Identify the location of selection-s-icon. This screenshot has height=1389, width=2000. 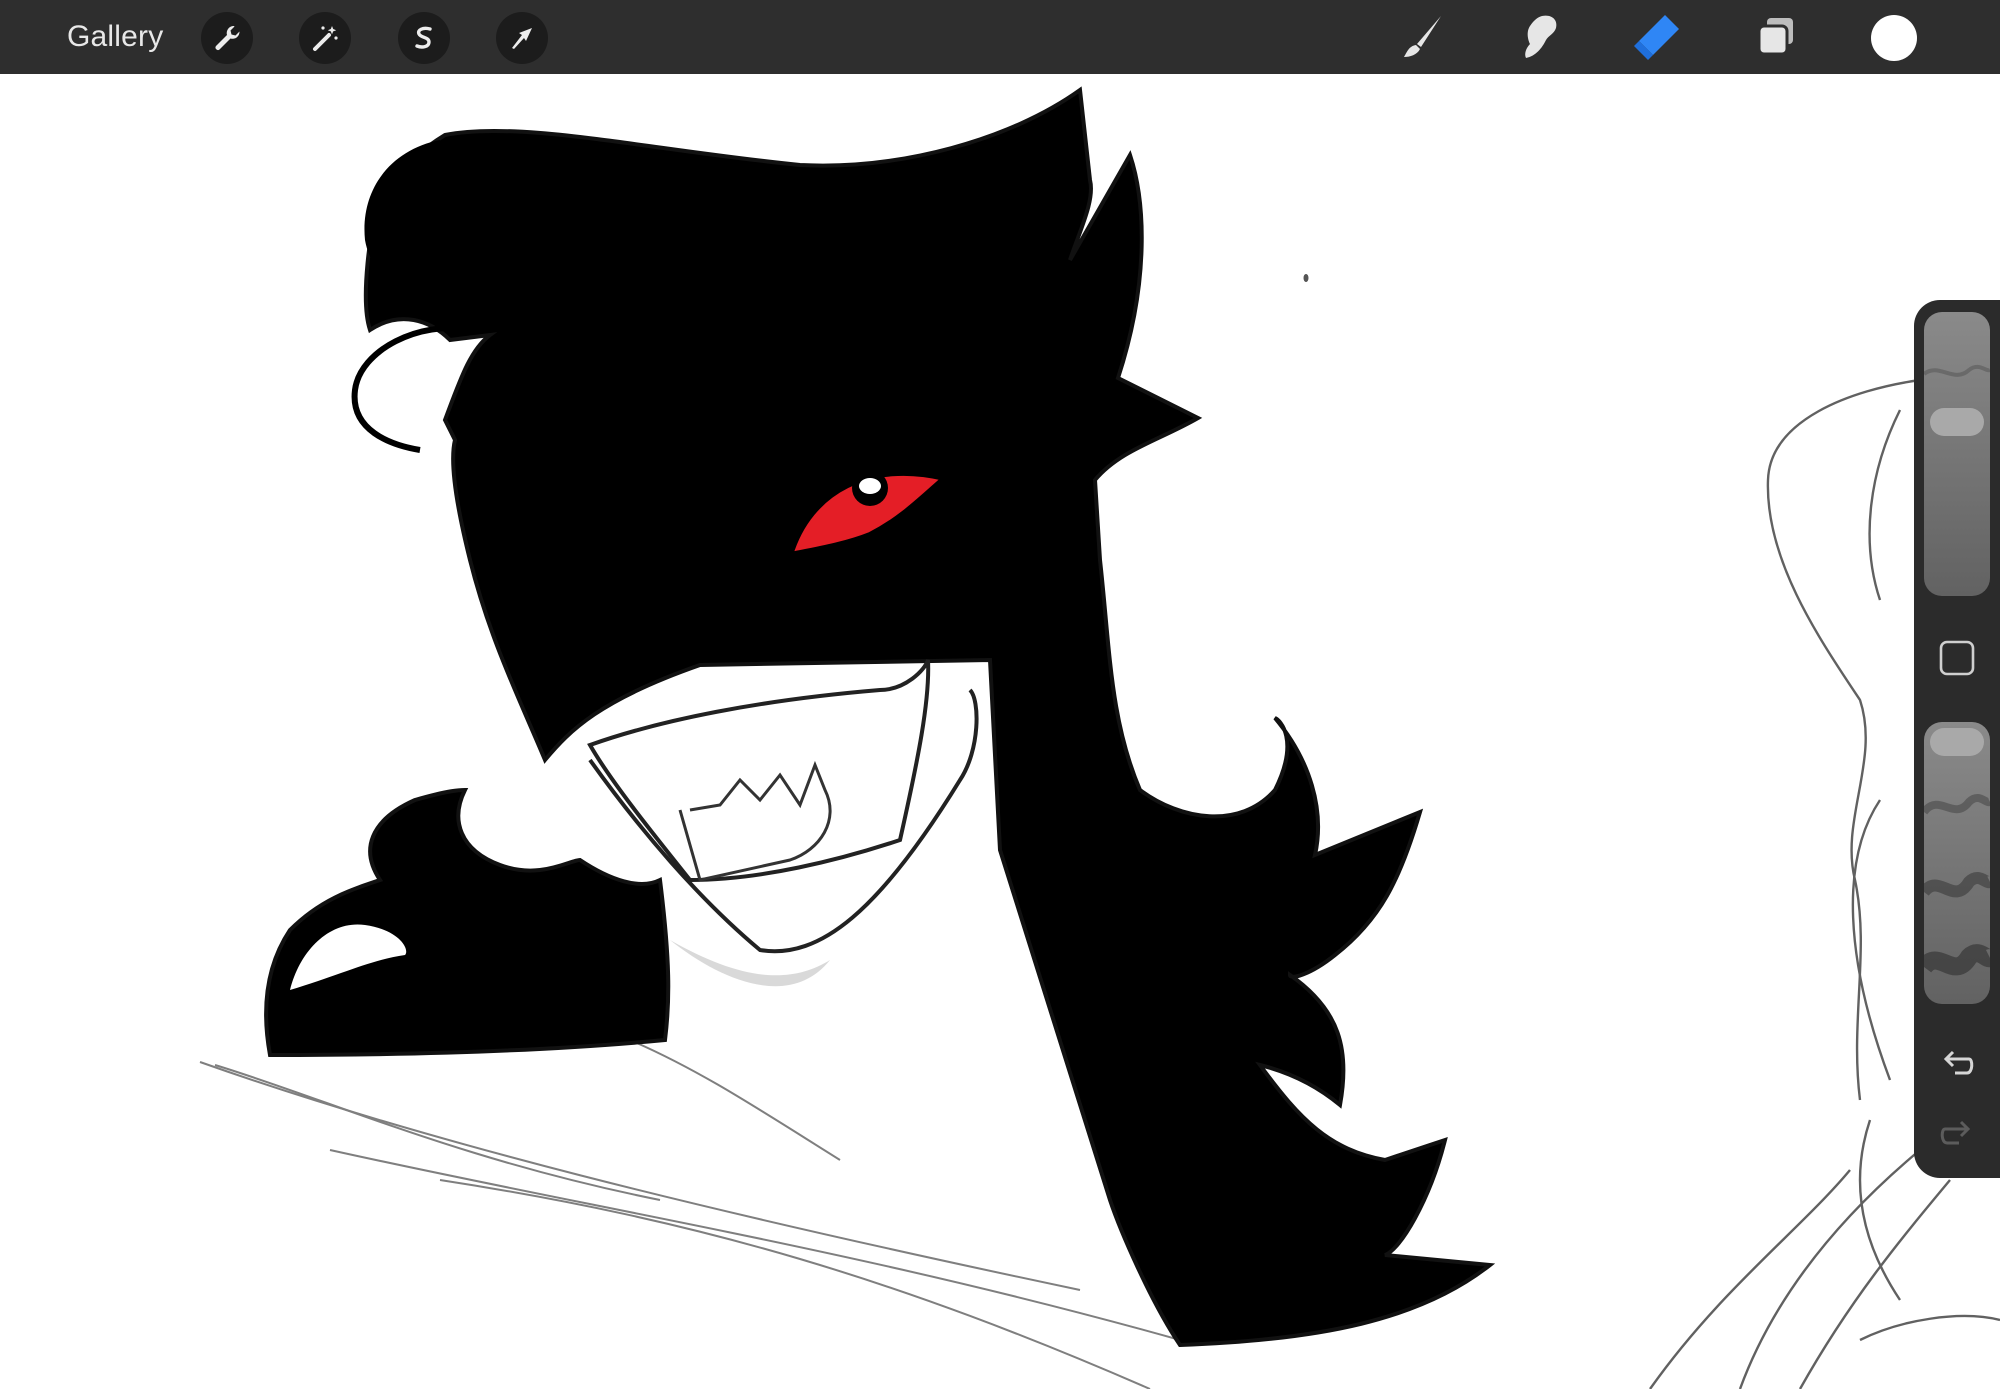
(423, 37).